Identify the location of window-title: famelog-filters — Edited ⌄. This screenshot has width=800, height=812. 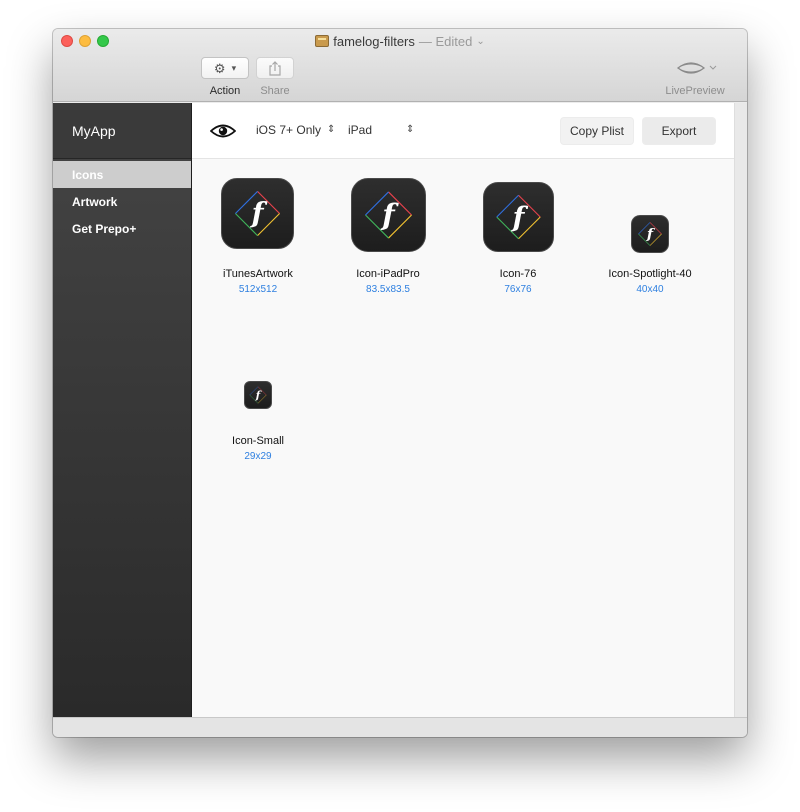
(400, 41).